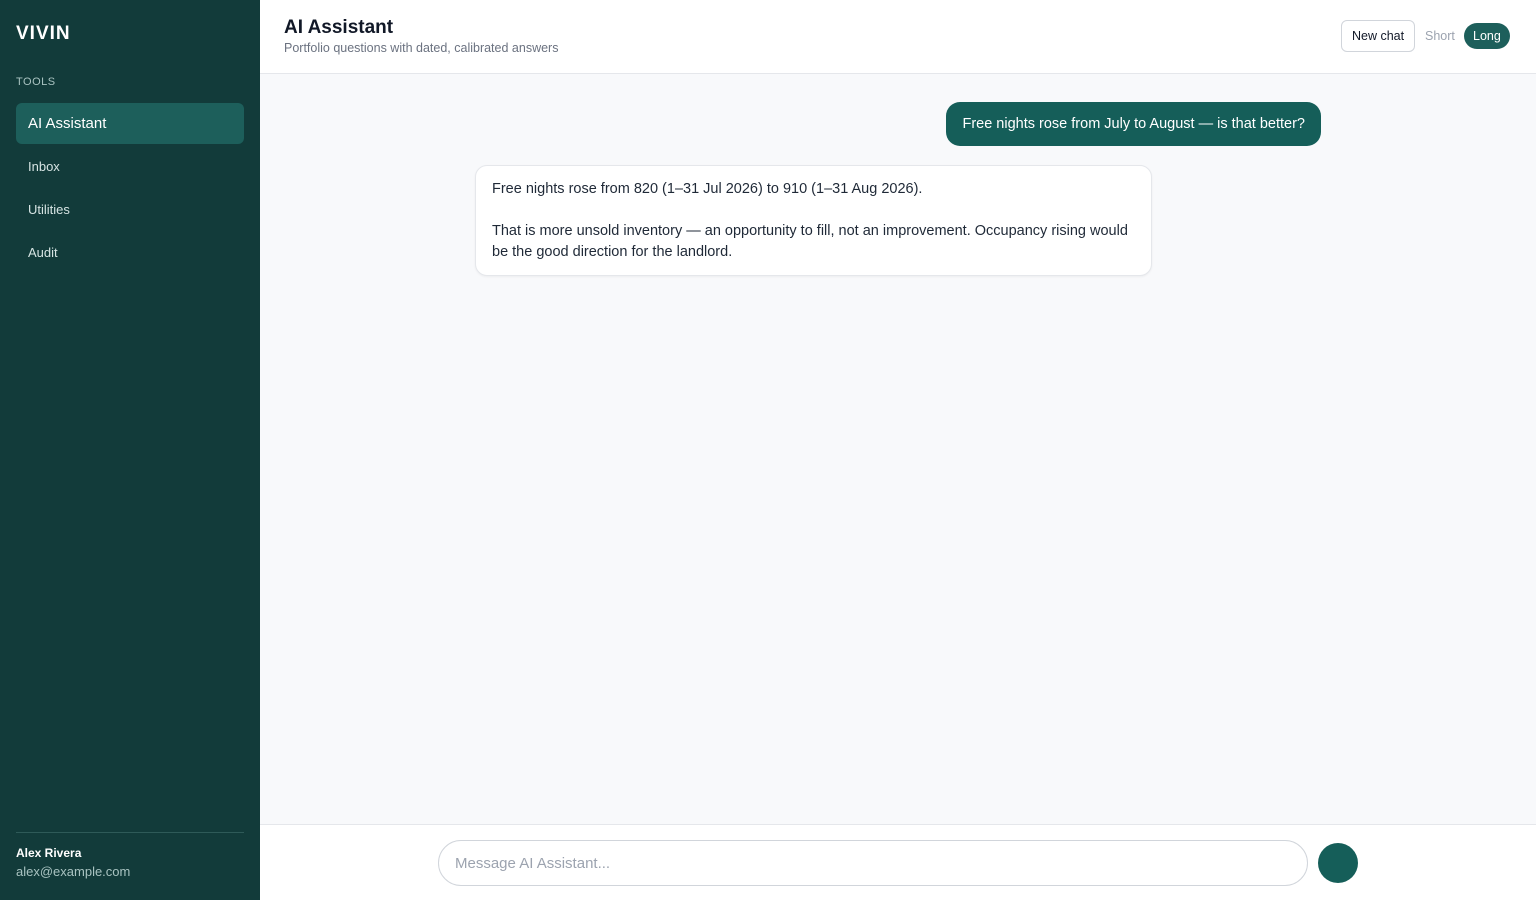 Image resolution: width=1536 pixels, height=900 pixels. Describe the element at coordinates (1378, 36) in the screenshot. I see `new-chat-button: New chat` at that location.